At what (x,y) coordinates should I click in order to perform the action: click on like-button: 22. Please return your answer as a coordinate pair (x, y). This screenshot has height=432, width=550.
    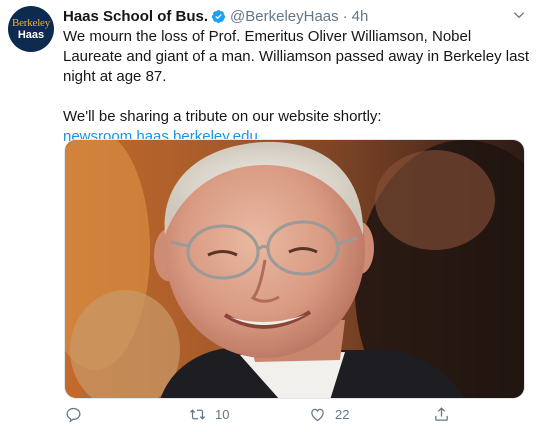
    Looking at the image, I should click on (329, 414).